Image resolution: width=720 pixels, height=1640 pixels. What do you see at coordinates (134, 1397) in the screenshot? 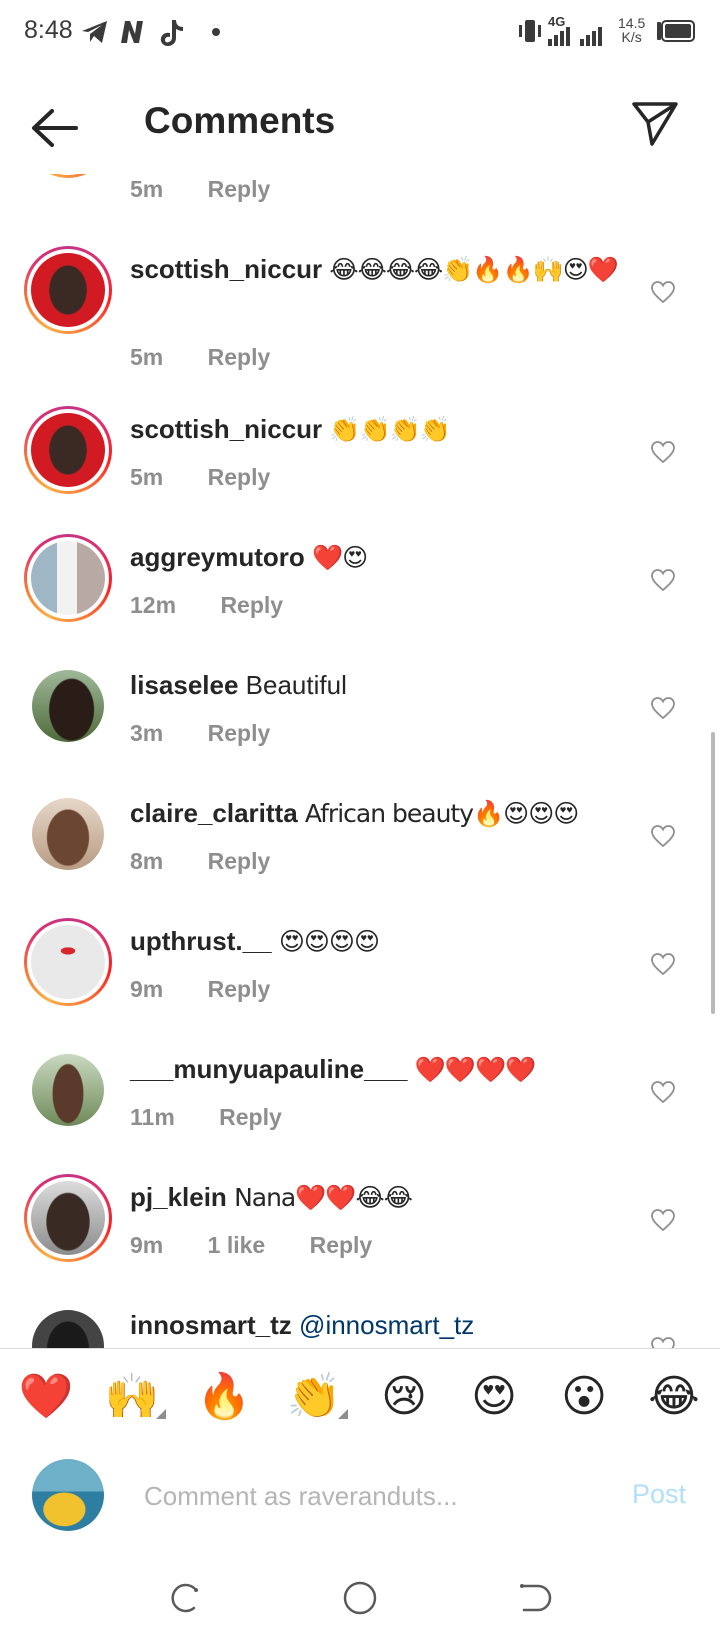
I see `emoji-raised-hands-button: 🙌` at bounding box center [134, 1397].